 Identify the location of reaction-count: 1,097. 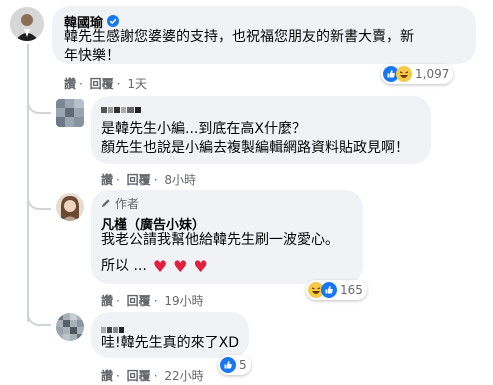
(432, 74).